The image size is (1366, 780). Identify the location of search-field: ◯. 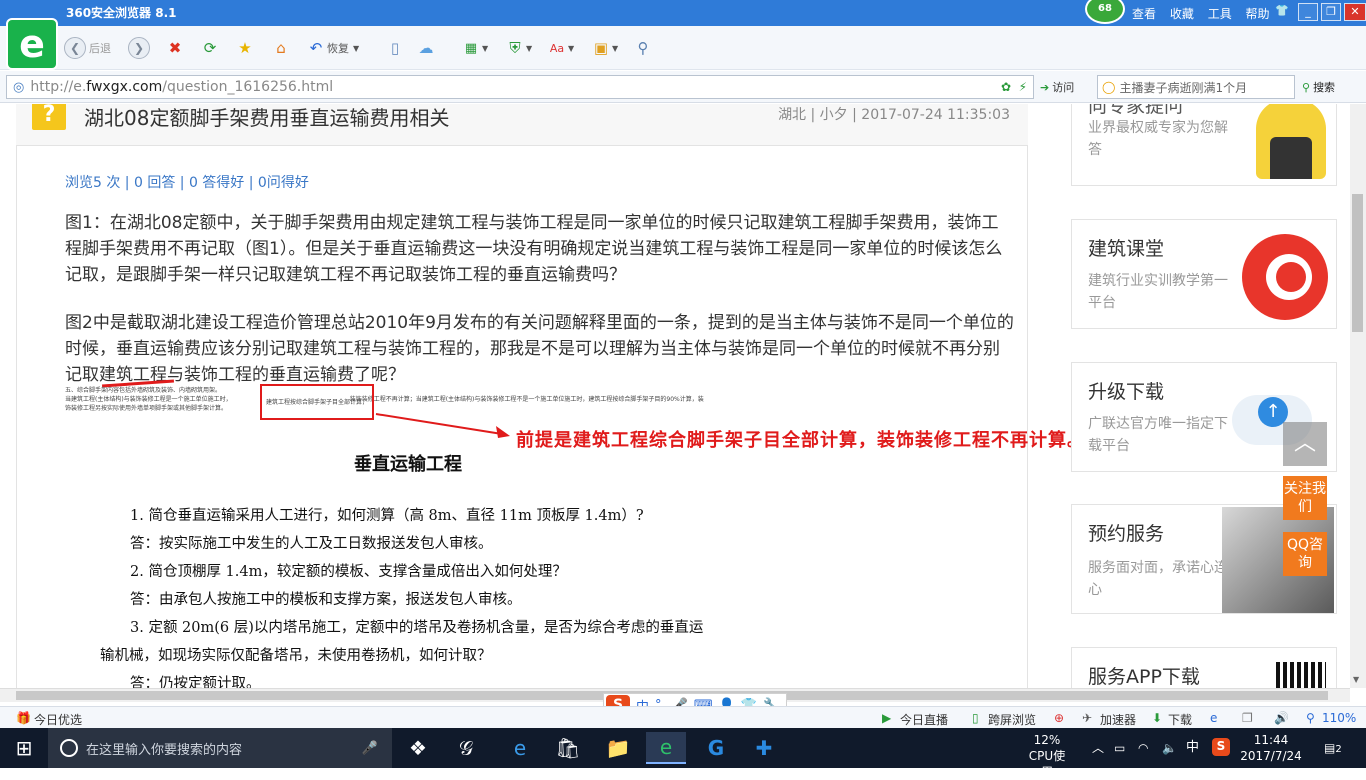
(1196, 87).